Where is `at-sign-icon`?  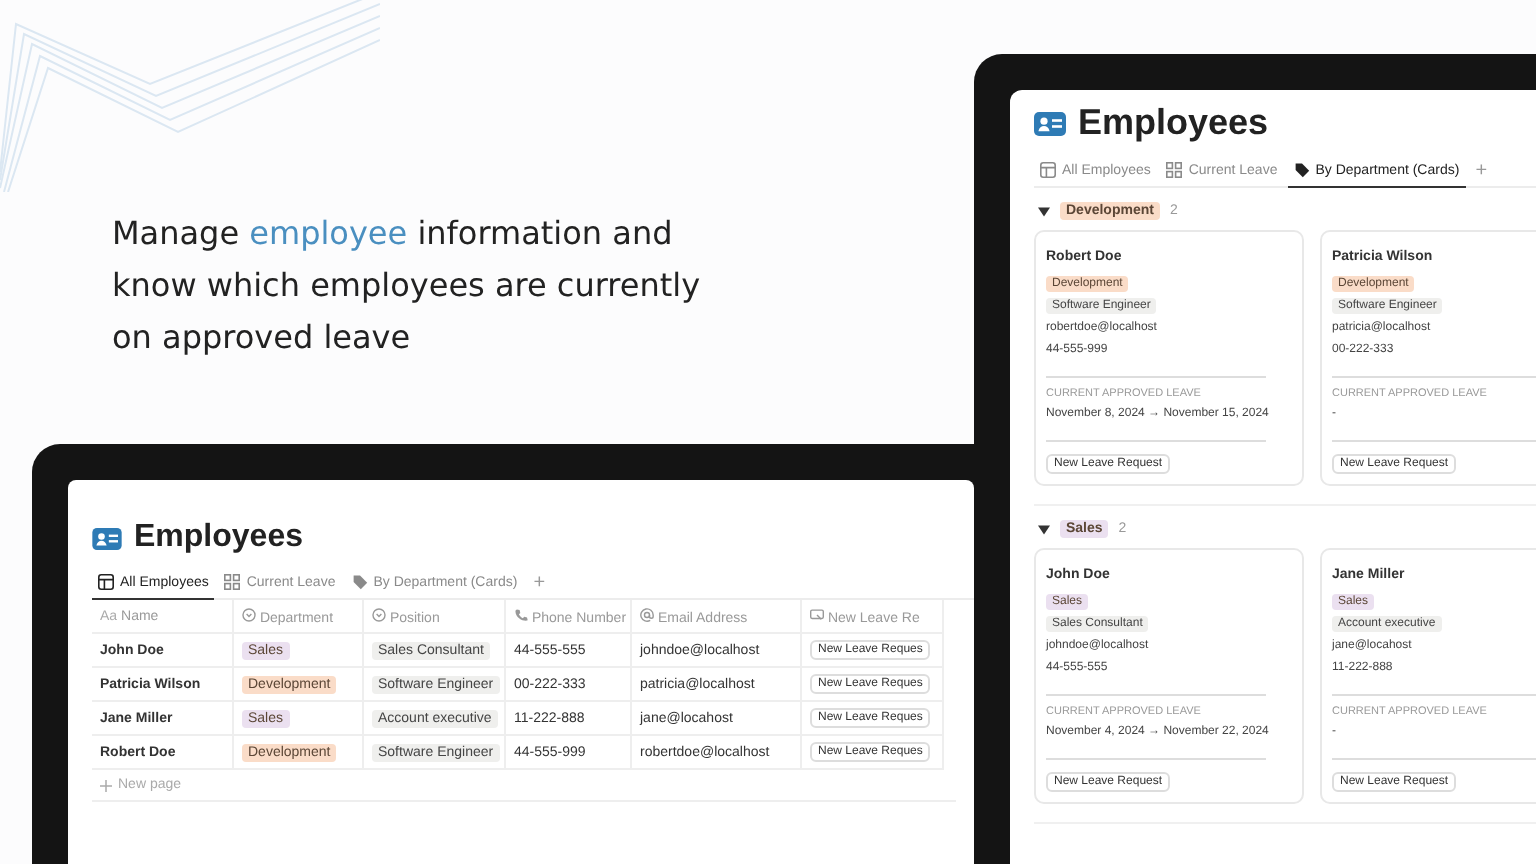
at-sign-icon is located at coordinates (647, 614).